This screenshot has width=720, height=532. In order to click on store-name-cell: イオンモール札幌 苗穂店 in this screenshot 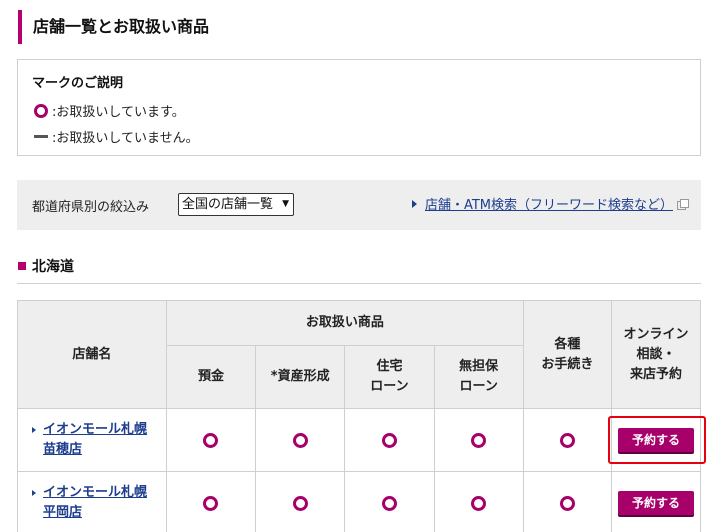, I will do `click(92, 440)`.